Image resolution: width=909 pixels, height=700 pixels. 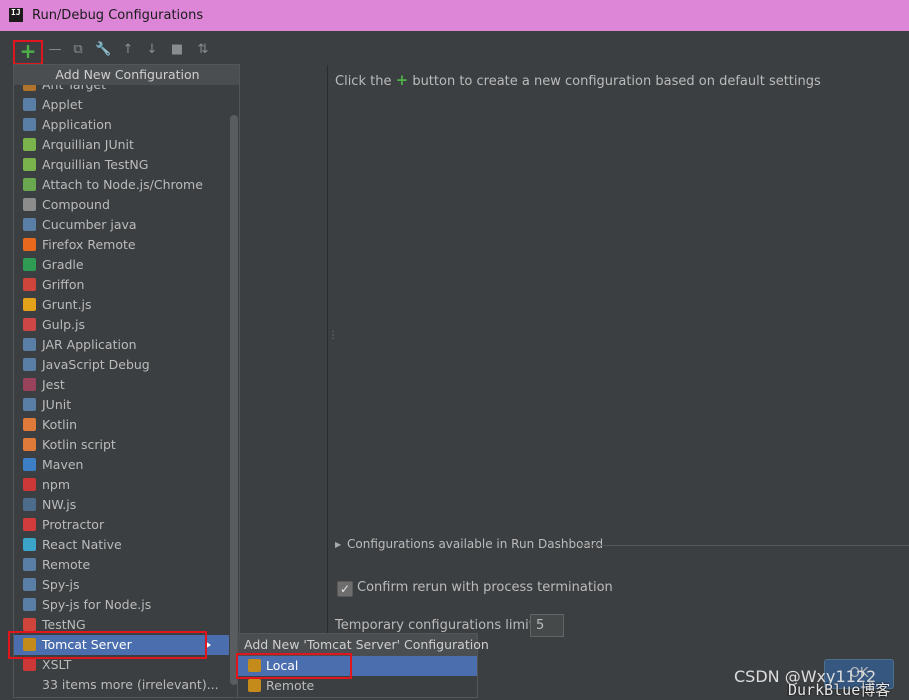 What do you see at coordinates (121, 125) in the screenshot?
I see `popup-item-application: Application` at bounding box center [121, 125].